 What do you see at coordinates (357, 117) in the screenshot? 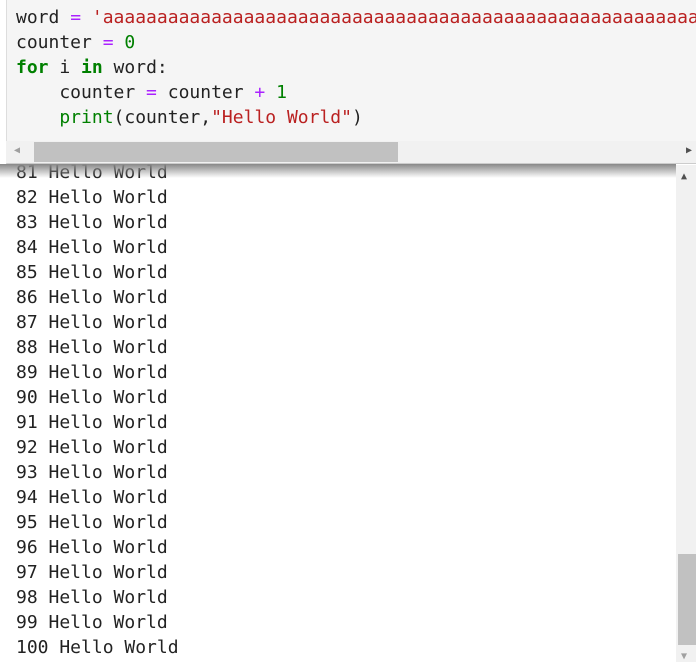
I see `identifier: )` at bounding box center [357, 117].